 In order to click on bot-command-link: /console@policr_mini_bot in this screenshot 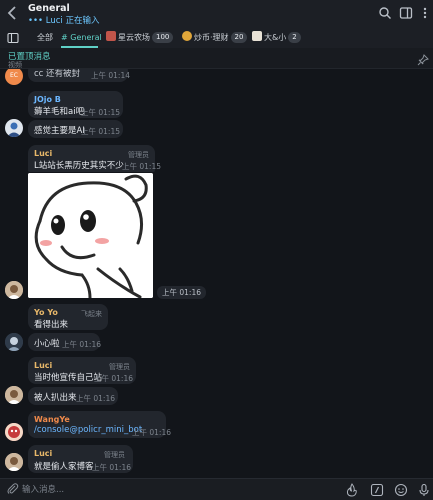, I will do `click(88, 430)`.